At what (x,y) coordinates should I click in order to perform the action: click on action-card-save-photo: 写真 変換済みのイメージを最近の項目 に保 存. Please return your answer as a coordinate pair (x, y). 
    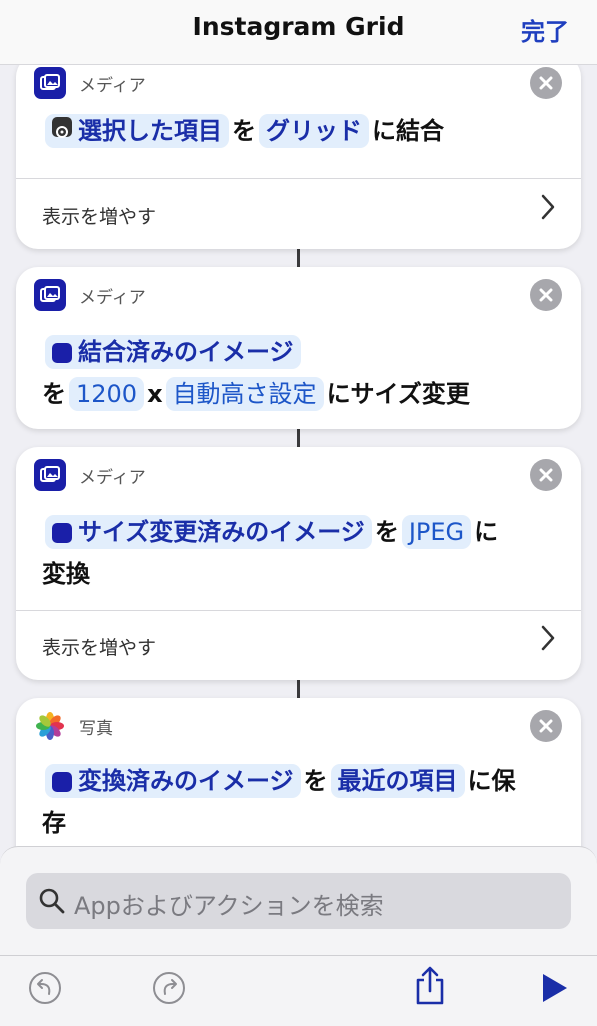
    Looking at the image, I should click on (298, 776).